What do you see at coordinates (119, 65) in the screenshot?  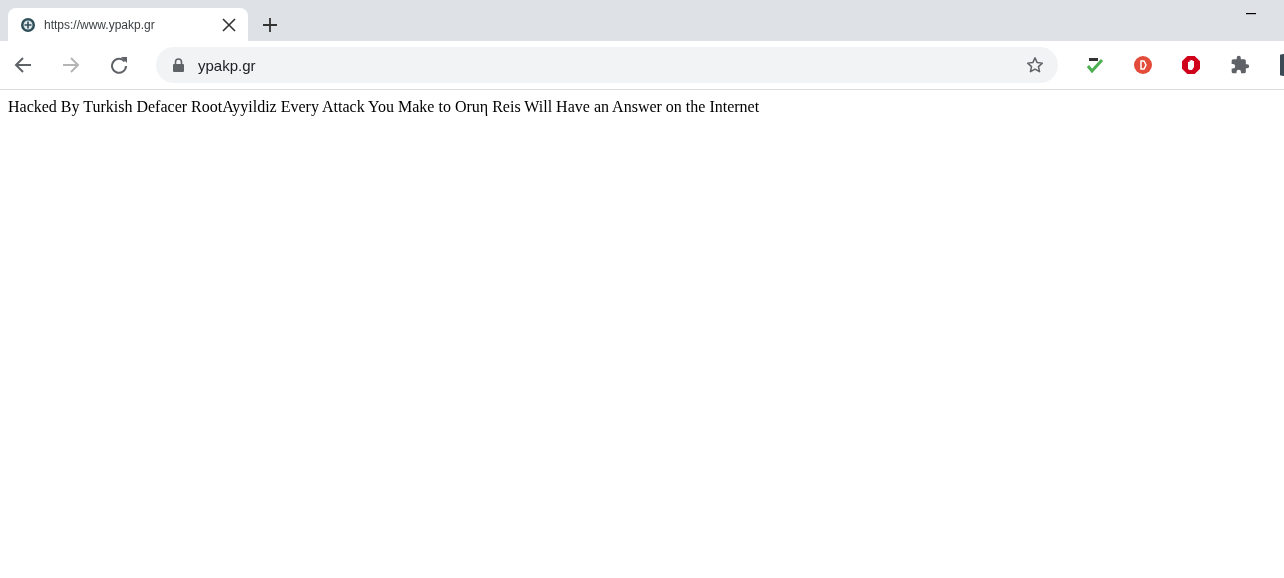 I see `reload-icon` at bounding box center [119, 65].